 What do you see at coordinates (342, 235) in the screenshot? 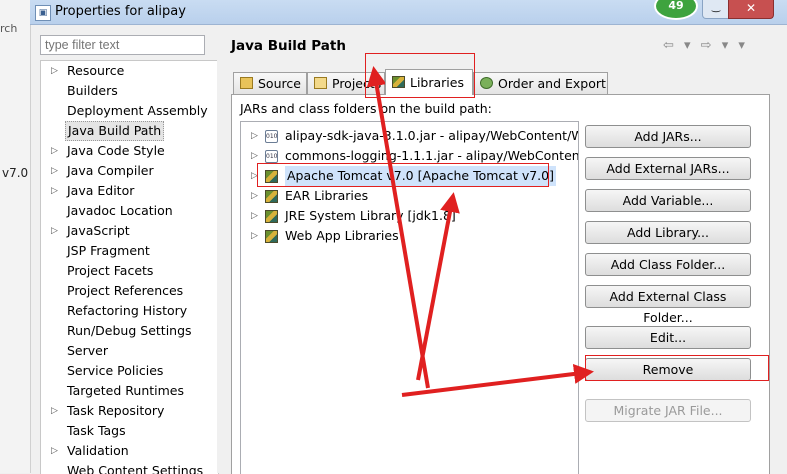
I see `library-entry-label: Web App Libraries` at bounding box center [342, 235].